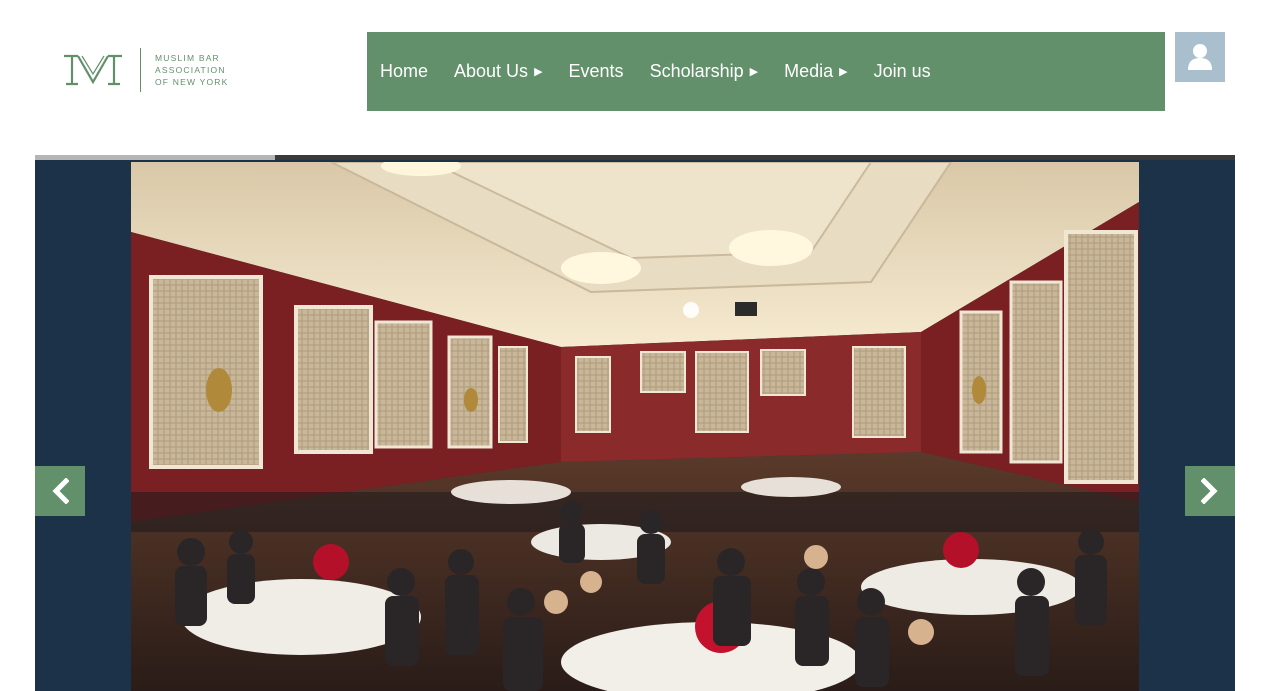 This screenshot has height=691, width=1275. Describe the element at coordinates (192, 82) in the screenshot. I see `logo-line-3: OF NEW YORK` at that location.